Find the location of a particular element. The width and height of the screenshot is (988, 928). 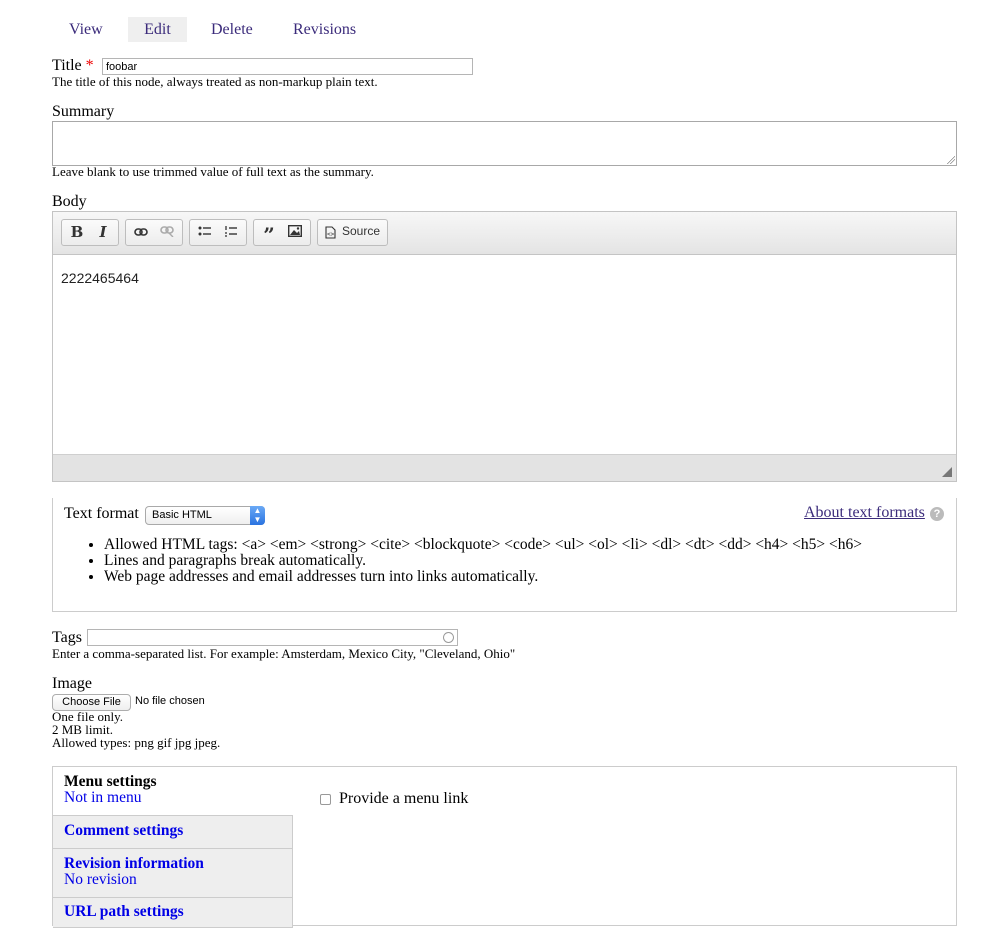

title-label: Title * is located at coordinates (73, 66).